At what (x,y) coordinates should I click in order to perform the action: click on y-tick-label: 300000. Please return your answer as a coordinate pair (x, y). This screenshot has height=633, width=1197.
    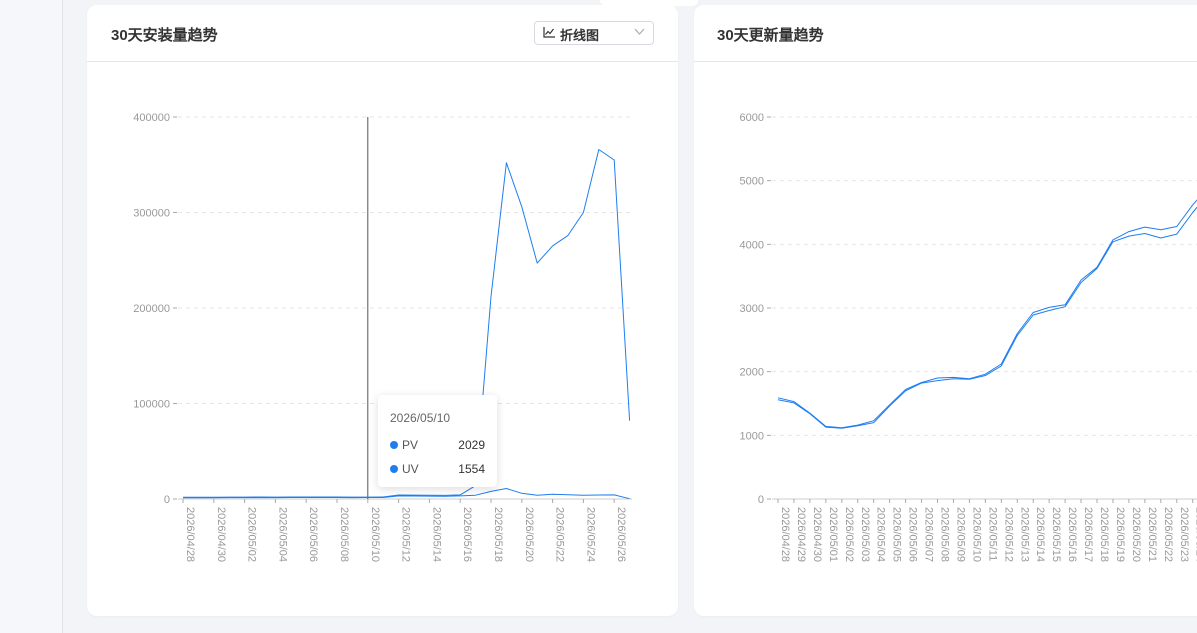
    Looking at the image, I should click on (151, 214).